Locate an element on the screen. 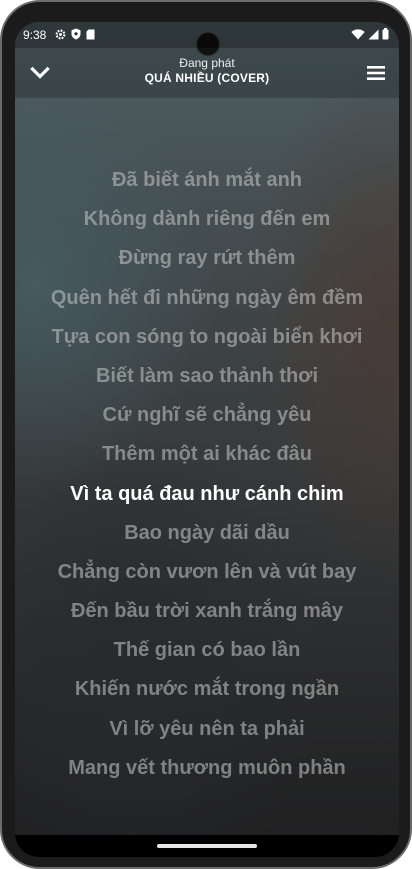 The image size is (412, 869). lyric-line: Chẳng còn vươn lên và vút bay is located at coordinates (207, 572).